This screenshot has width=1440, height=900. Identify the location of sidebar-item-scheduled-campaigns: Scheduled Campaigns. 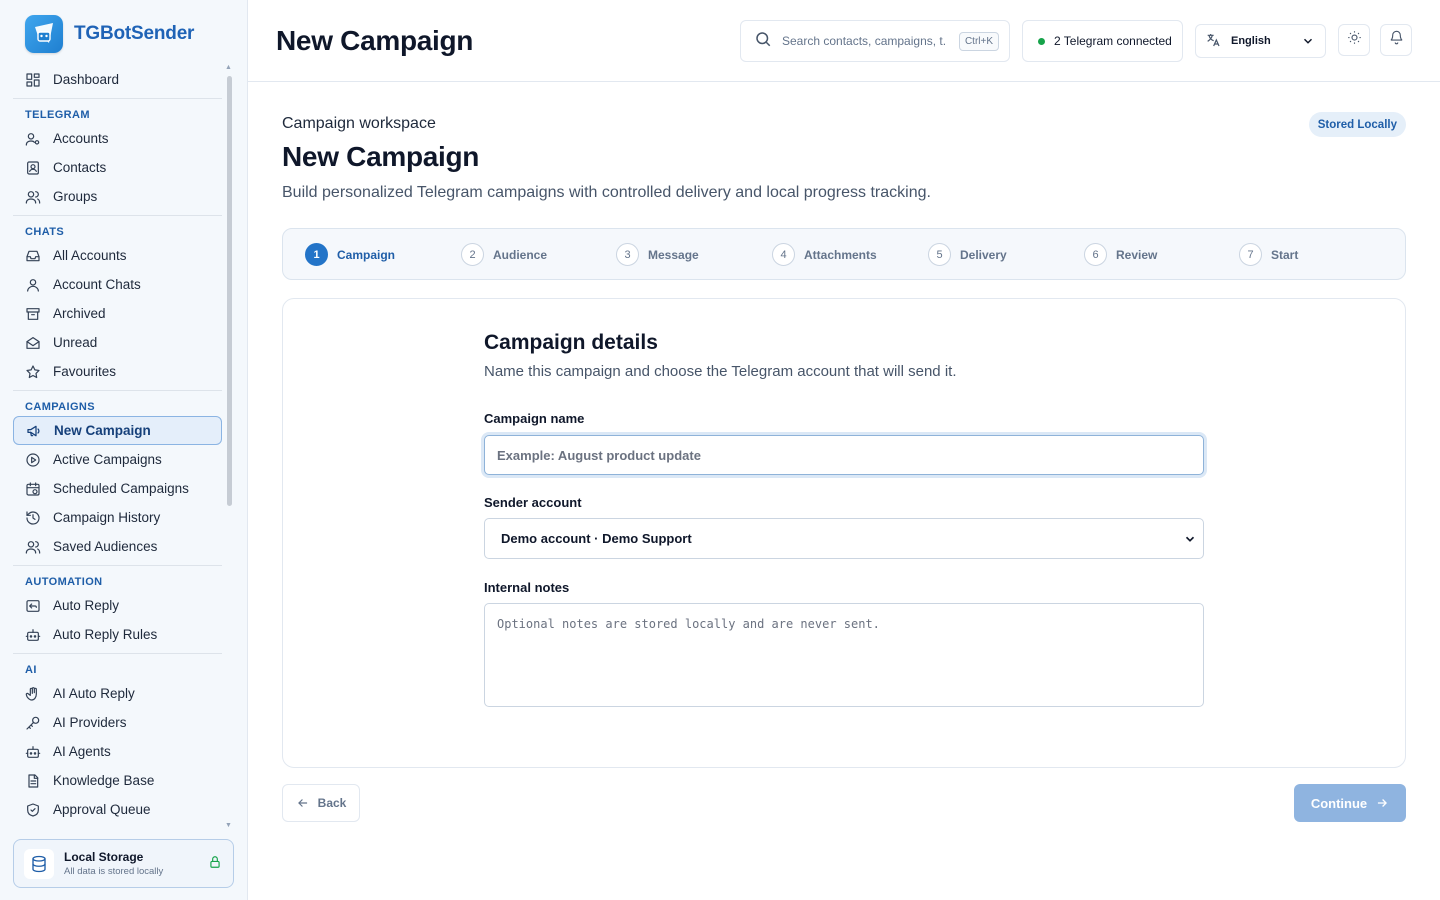
(117, 488).